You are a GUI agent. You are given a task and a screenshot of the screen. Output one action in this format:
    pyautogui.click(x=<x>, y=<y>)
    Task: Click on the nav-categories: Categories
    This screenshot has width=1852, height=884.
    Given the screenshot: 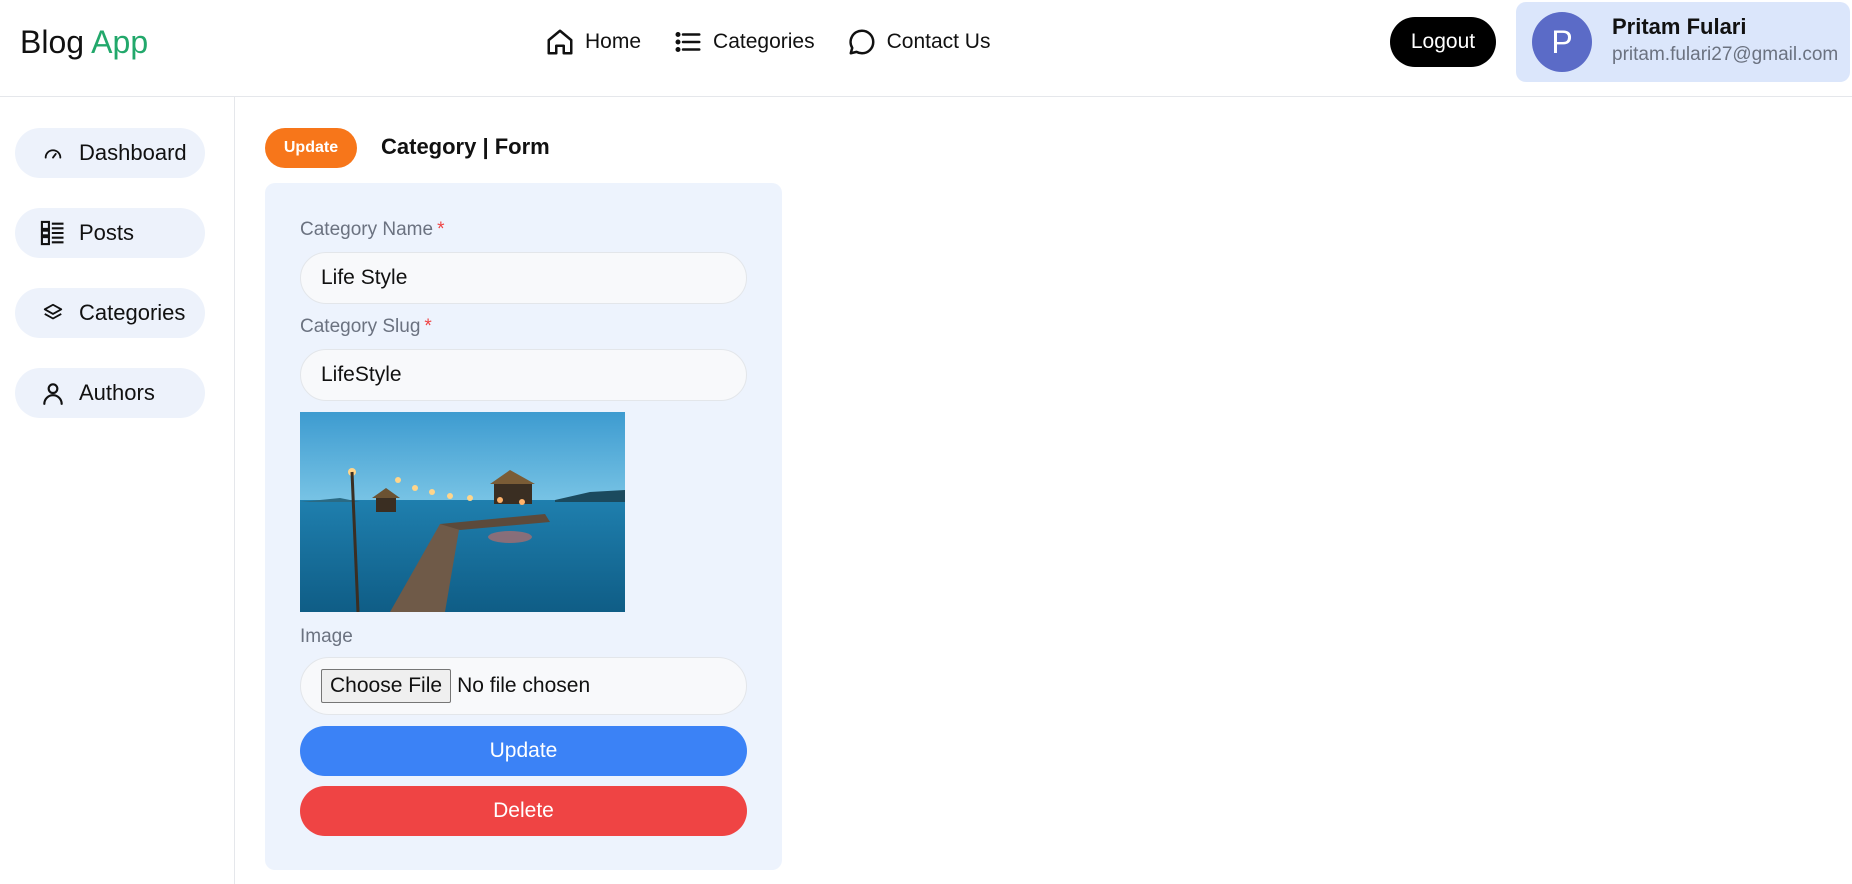 What is the action you would take?
    pyautogui.click(x=744, y=42)
    